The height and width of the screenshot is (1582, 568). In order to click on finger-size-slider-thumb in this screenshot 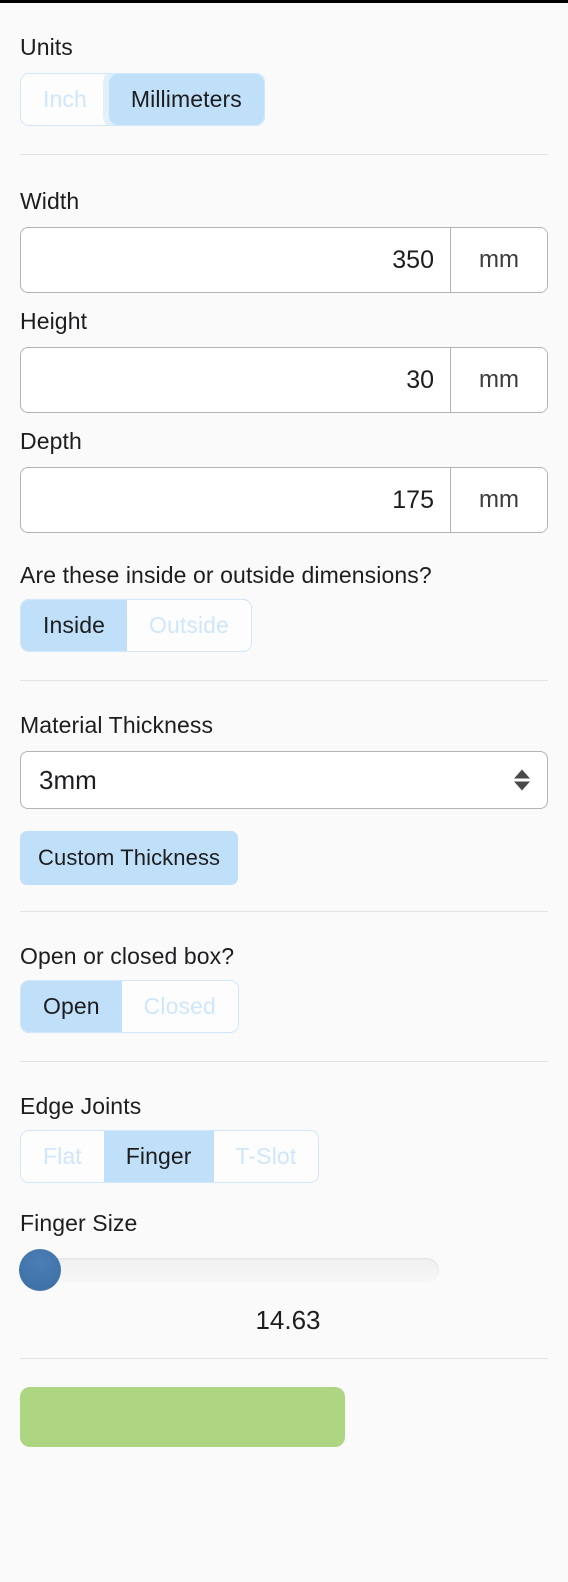, I will do `click(40, 1270)`.